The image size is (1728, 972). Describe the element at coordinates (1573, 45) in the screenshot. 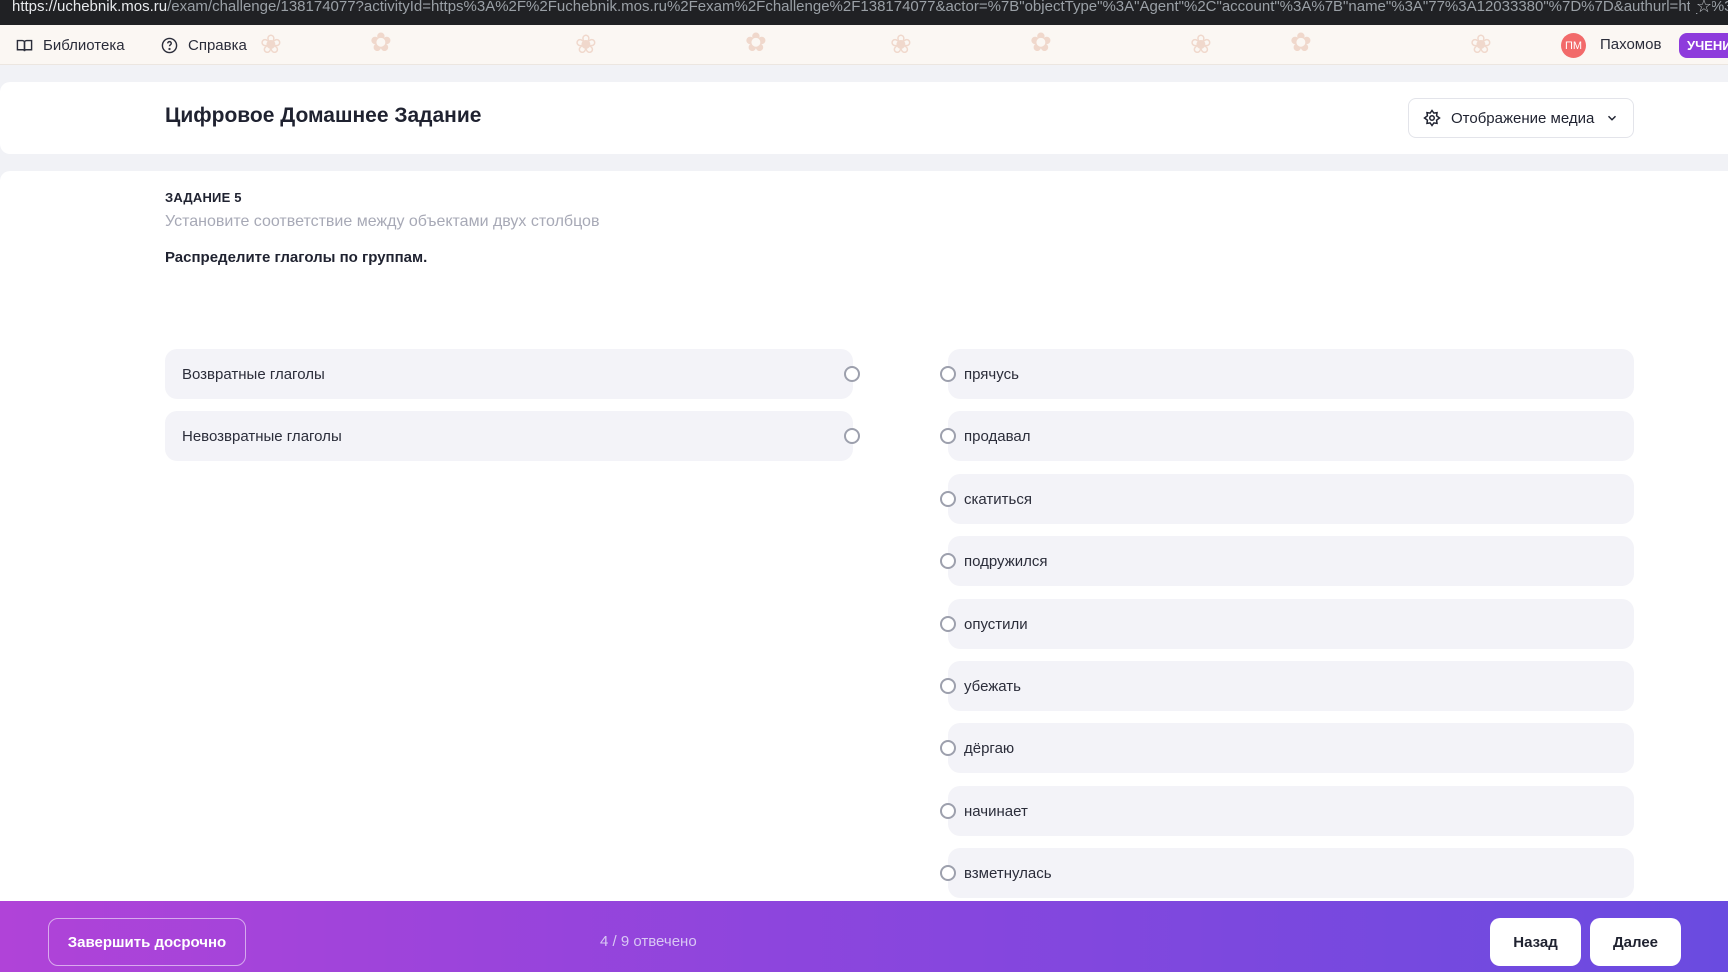

I see `avatar: ПМ` at that location.